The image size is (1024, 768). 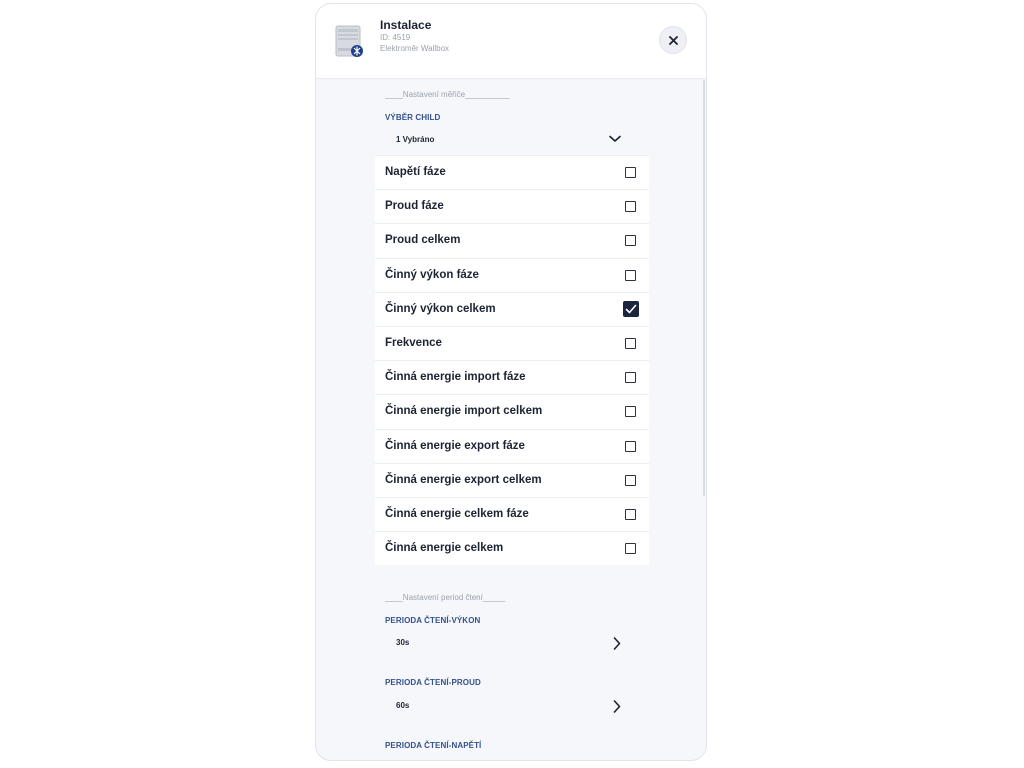 What do you see at coordinates (464, 411) in the screenshot?
I see `list-item-label: Činná energie import celkem` at bounding box center [464, 411].